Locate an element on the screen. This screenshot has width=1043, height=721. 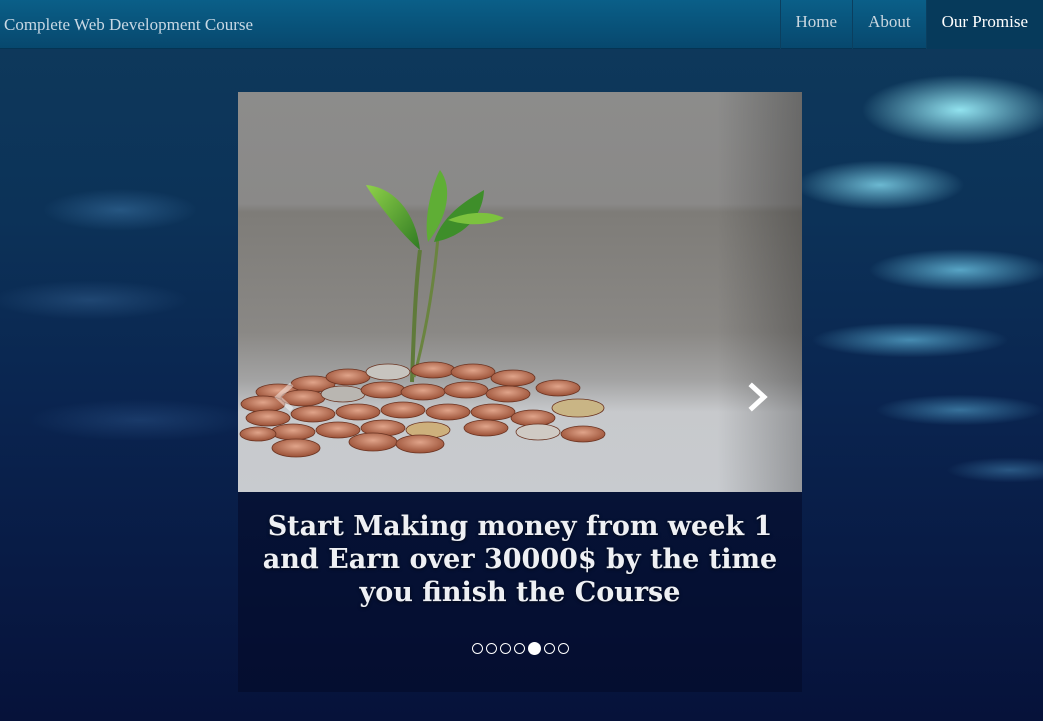
carousel-next-control is located at coordinates (758, 397).